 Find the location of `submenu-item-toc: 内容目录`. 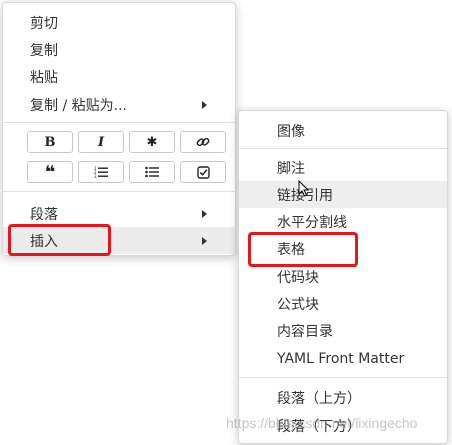

submenu-item-toc: 内容目录 is located at coordinates (343, 330).